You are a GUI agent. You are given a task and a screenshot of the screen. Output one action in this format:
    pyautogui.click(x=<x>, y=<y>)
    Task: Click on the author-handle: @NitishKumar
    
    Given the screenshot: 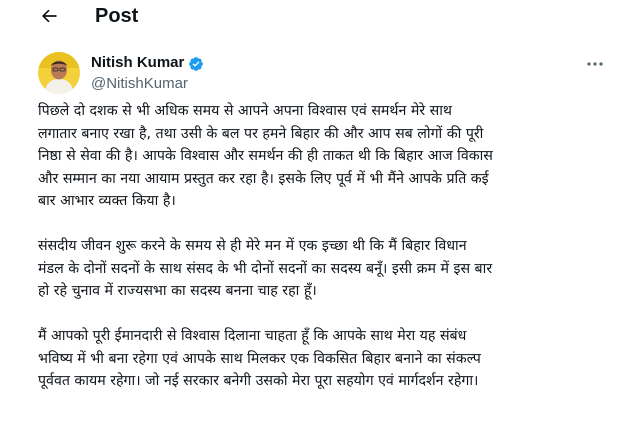 What is the action you would take?
    pyautogui.click(x=139, y=84)
    